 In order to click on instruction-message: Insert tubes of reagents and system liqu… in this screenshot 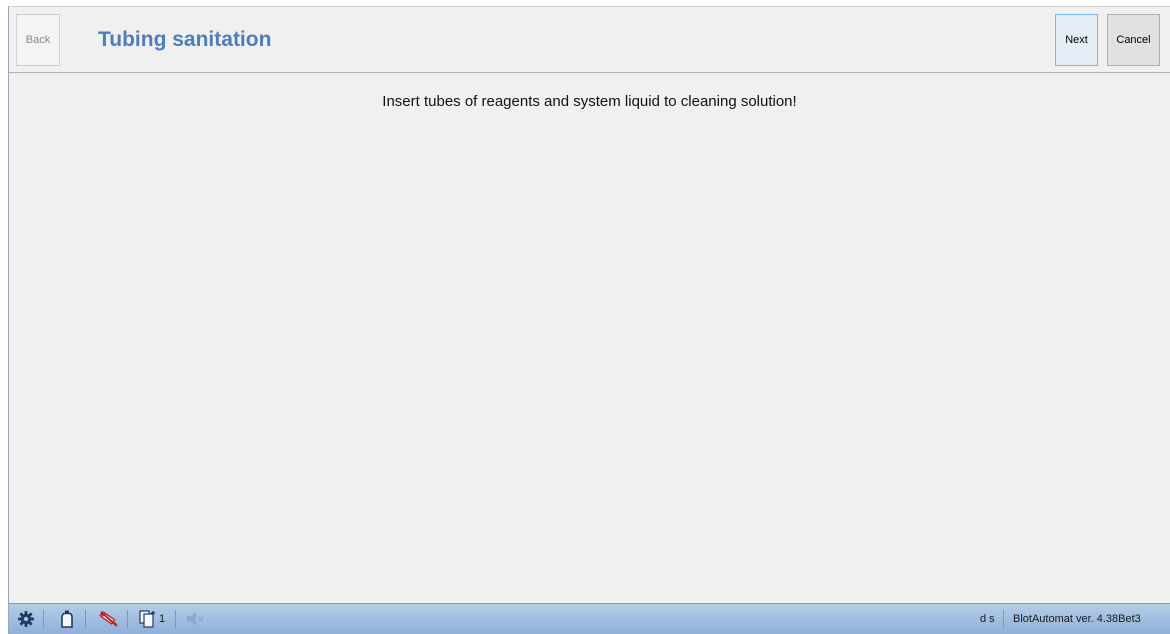, I will do `click(589, 101)`.